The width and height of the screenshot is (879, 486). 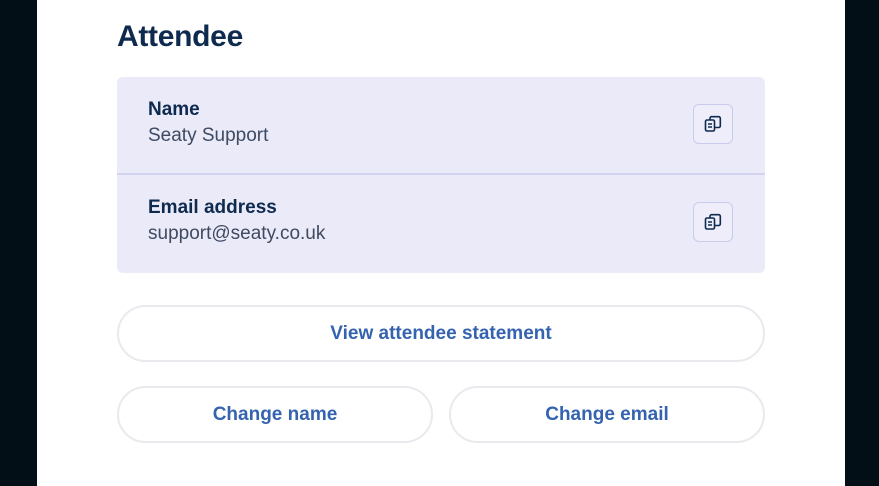 What do you see at coordinates (212, 207) in the screenshot?
I see `email-label: Email address` at bounding box center [212, 207].